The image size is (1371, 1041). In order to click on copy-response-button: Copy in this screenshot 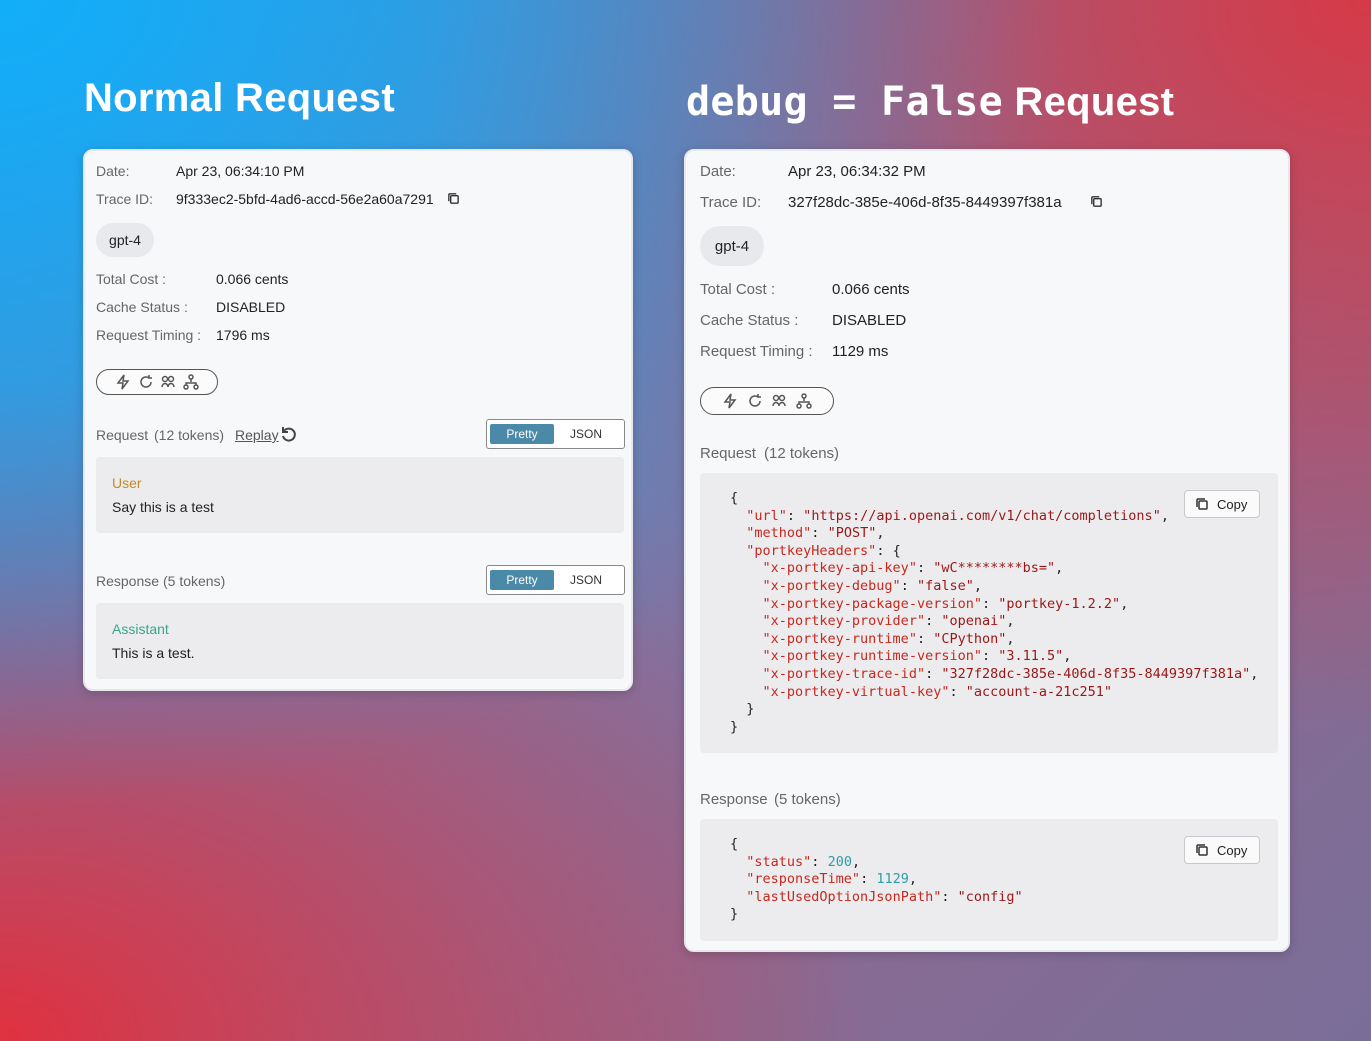, I will do `click(1222, 850)`.